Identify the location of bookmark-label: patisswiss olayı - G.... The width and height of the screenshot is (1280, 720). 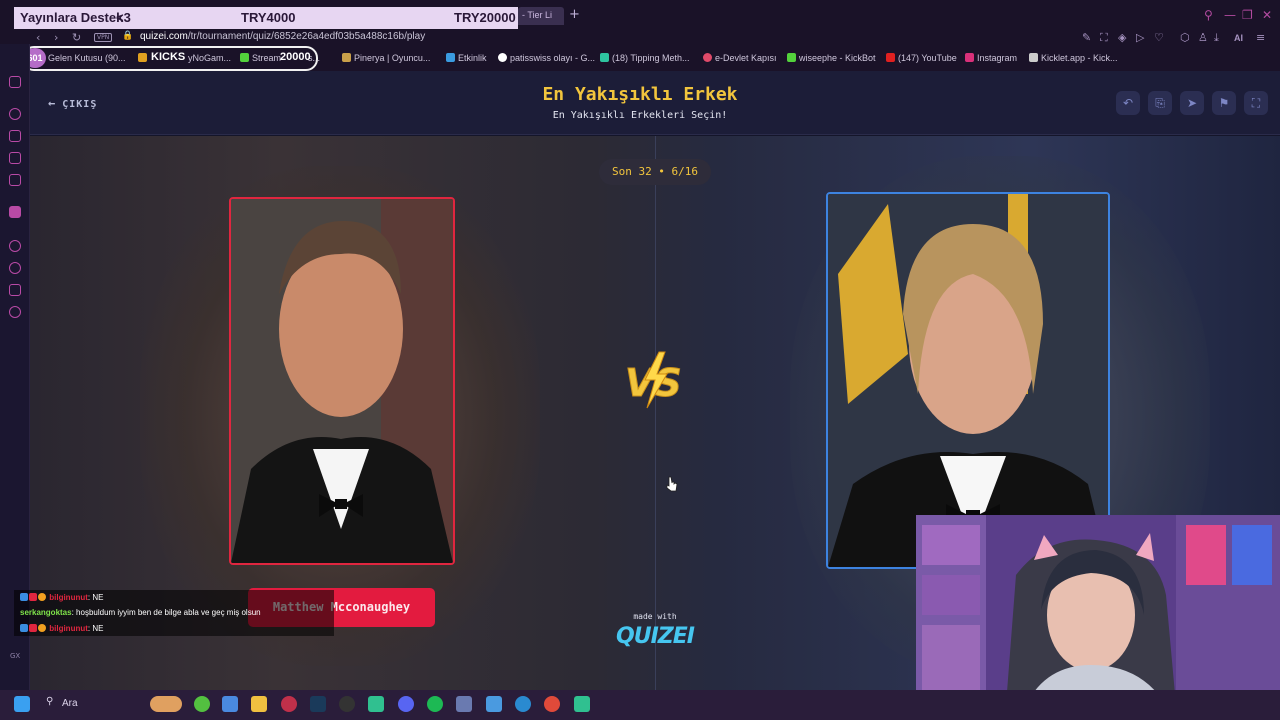
(553, 58).